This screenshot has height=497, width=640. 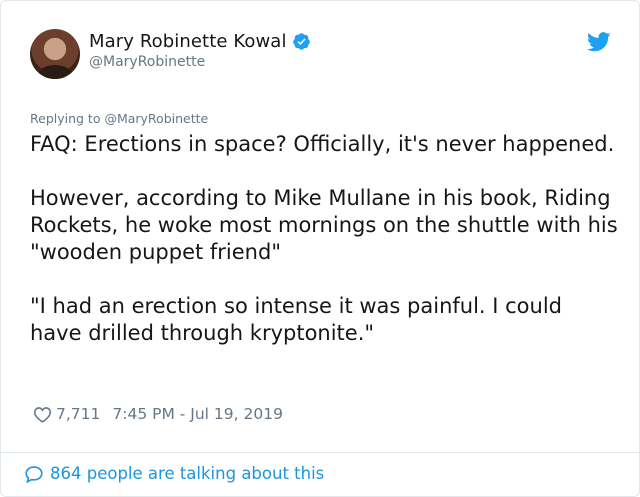 What do you see at coordinates (187, 473) in the screenshot?
I see `conversation-count-text: 864 people are talking about this` at bounding box center [187, 473].